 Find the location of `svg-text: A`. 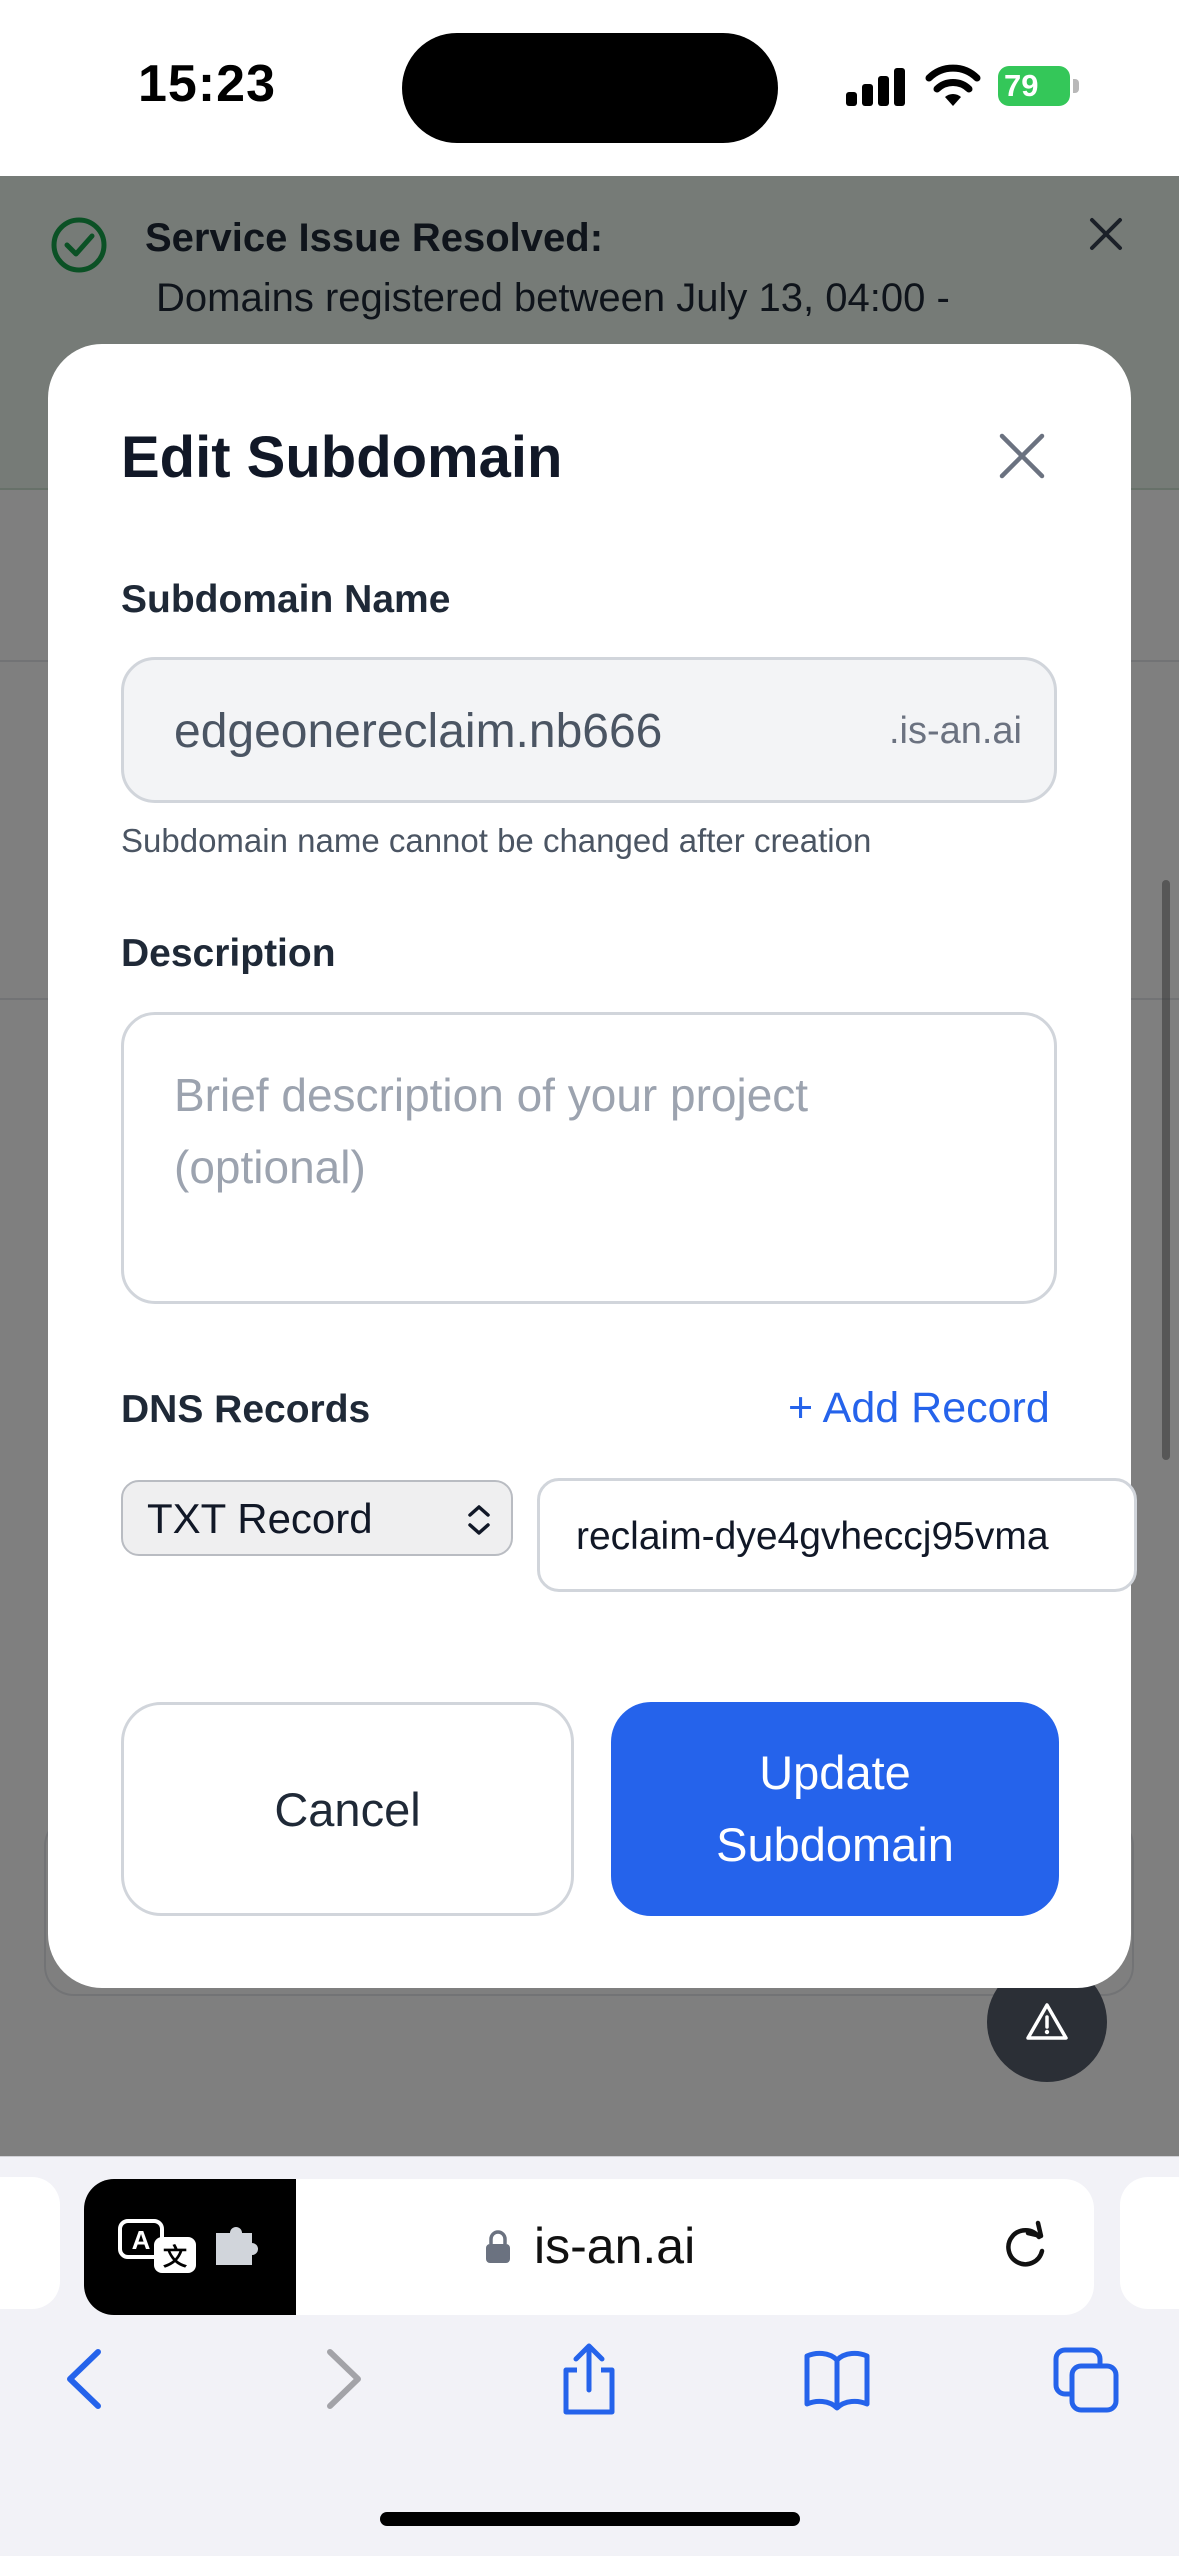

svg-text: A is located at coordinates (141, 2240).